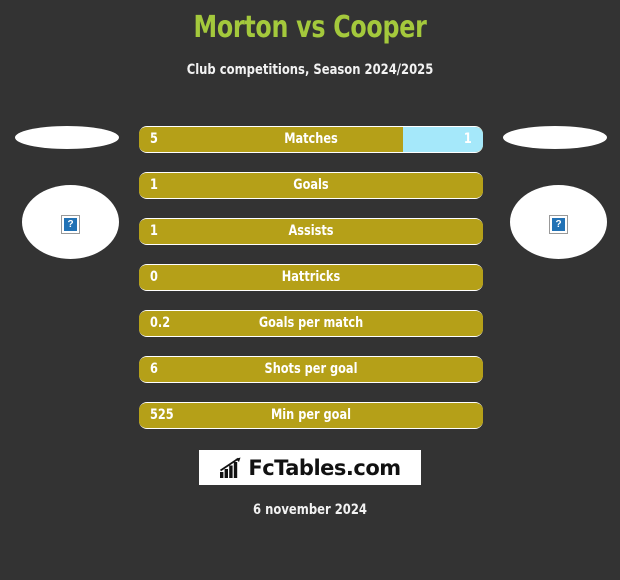 The width and height of the screenshot is (620, 580). What do you see at coordinates (555, 137) in the screenshot?
I see `away-team-crest-top-ellipse` at bounding box center [555, 137].